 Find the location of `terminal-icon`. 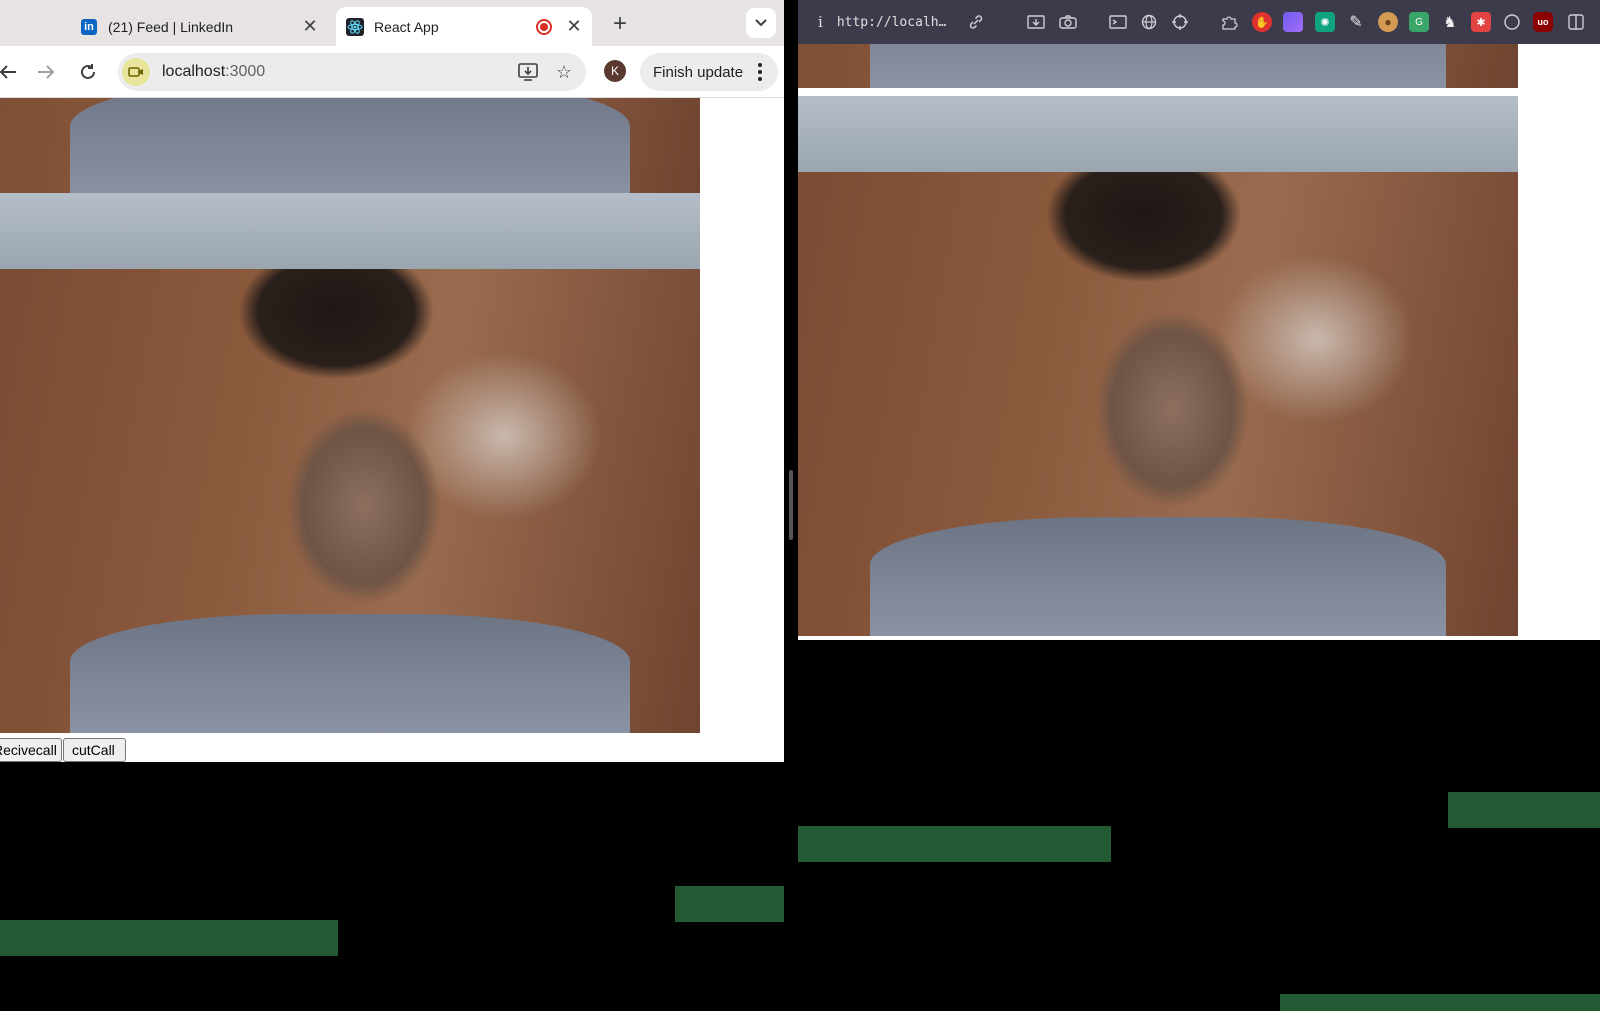

terminal-icon is located at coordinates (1118, 22).